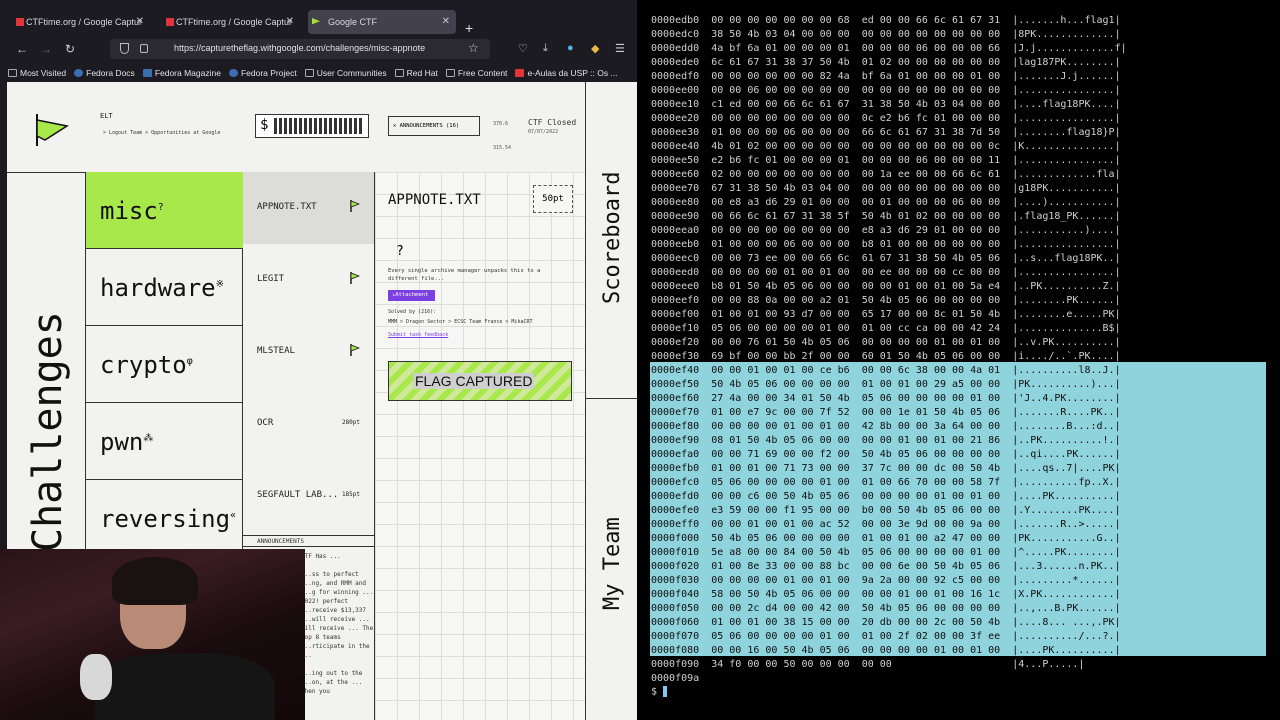 This screenshot has height=720, width=1280. I want to click on pocket-icon: ♡, so click(523, 48).